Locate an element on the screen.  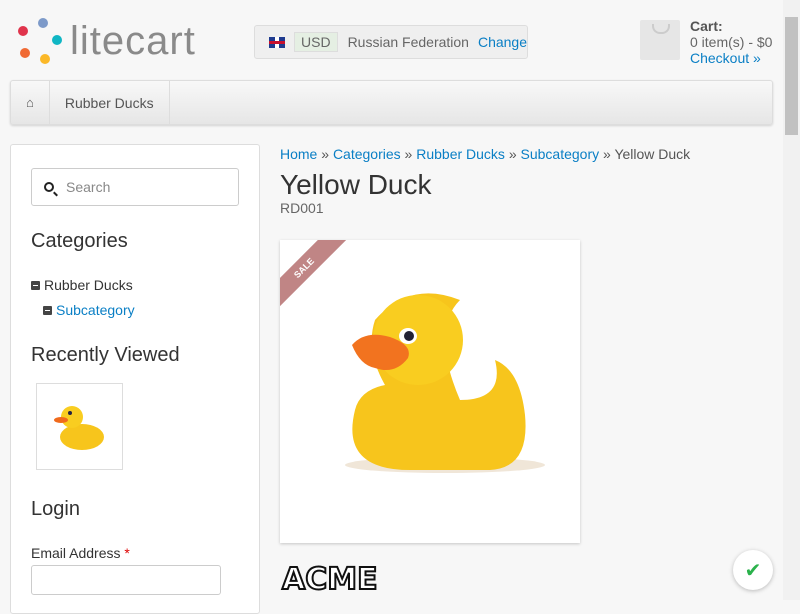
country: Russian Federation is located at coordinates (408, 42).